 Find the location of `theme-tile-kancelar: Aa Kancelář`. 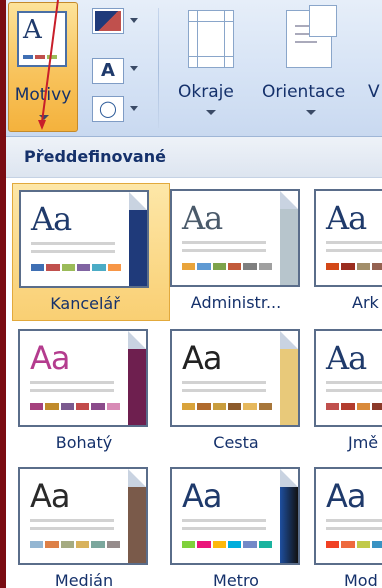

theme-tile-kancelar: Aa Kancelář is located at coordinates (91, 252).